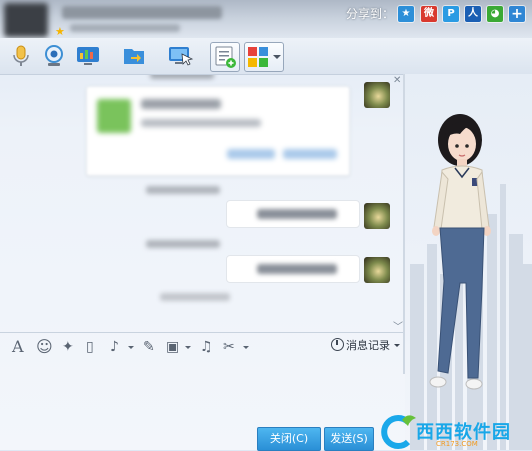 Image resolution: width=532 pixels, height=451 pixels. What do you see at coordinates (206, 347) in the screenshot?
I see `music-icon: ♫` at bounding box center [206, 347].